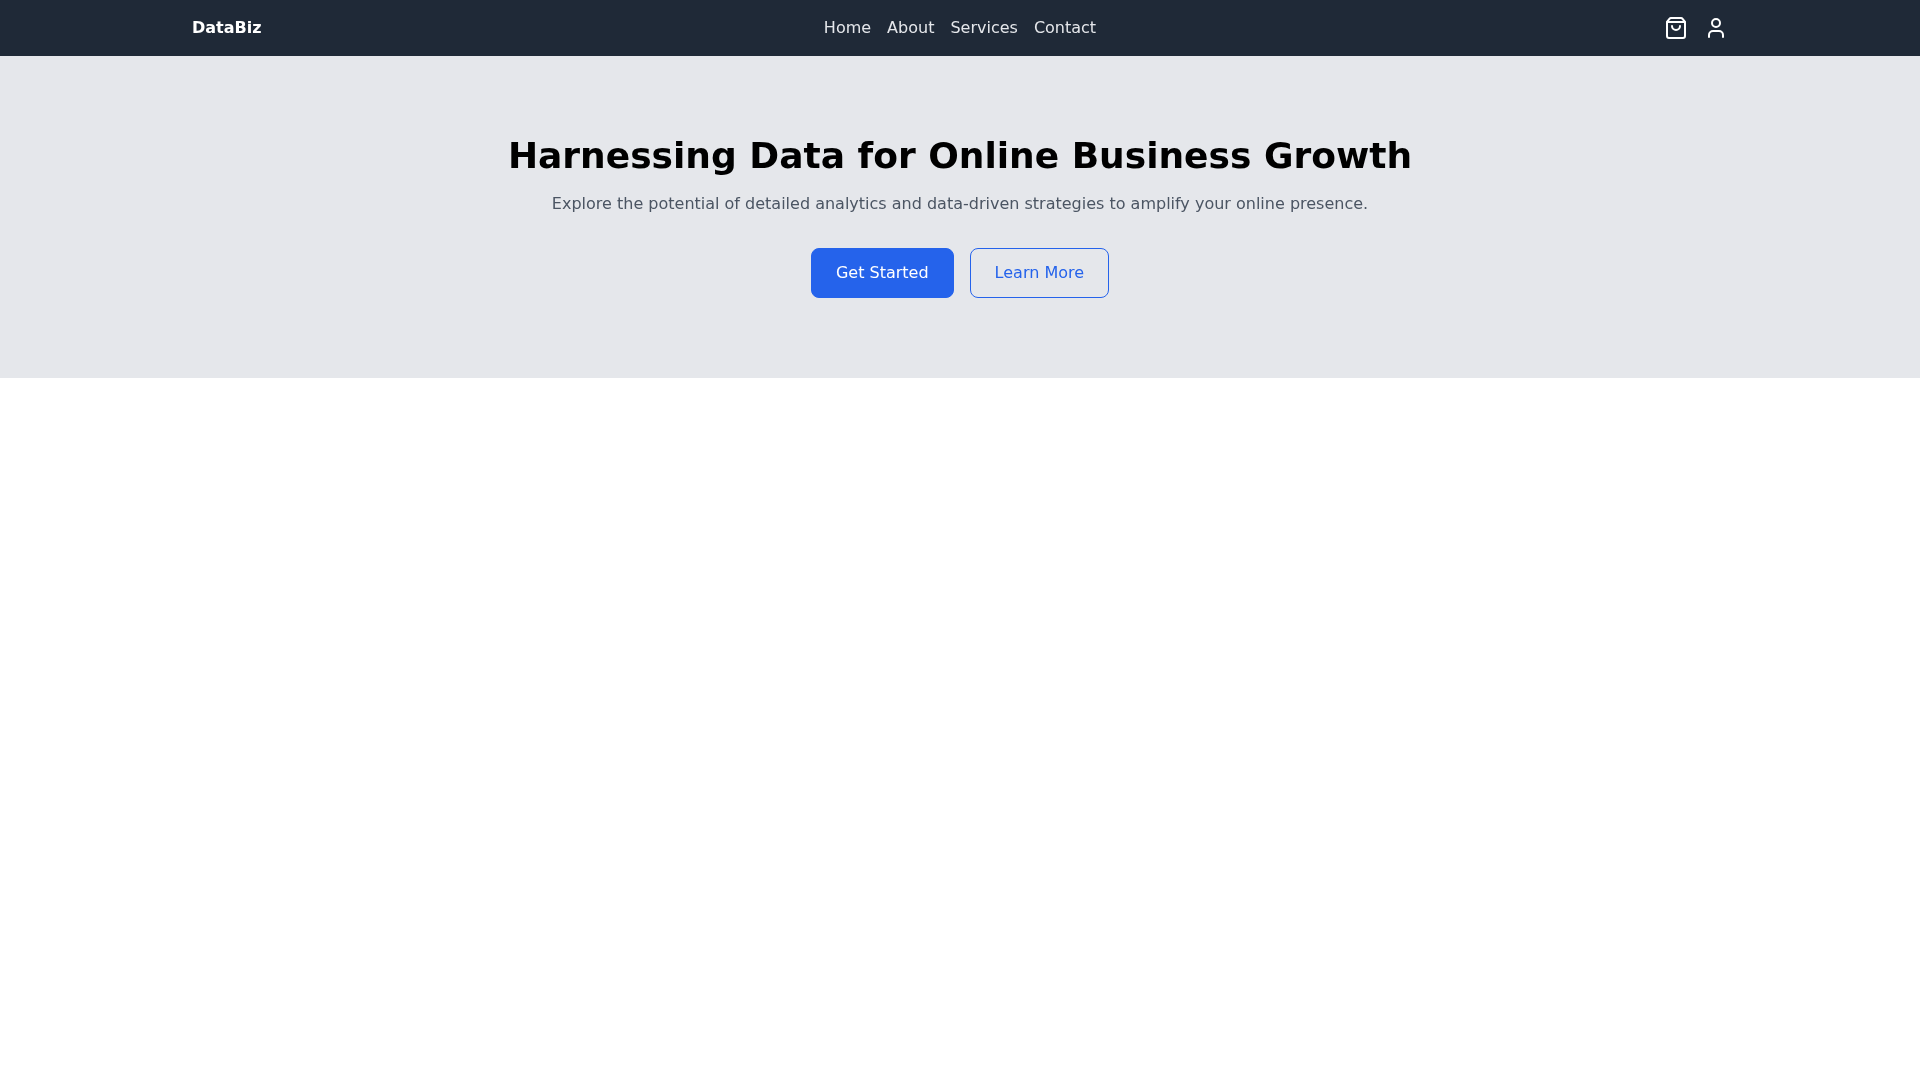  What do you see at coordinates (882, 273) in the screenshot?
I see `get-started-button: Get Started` at bounding box center [882, 273].